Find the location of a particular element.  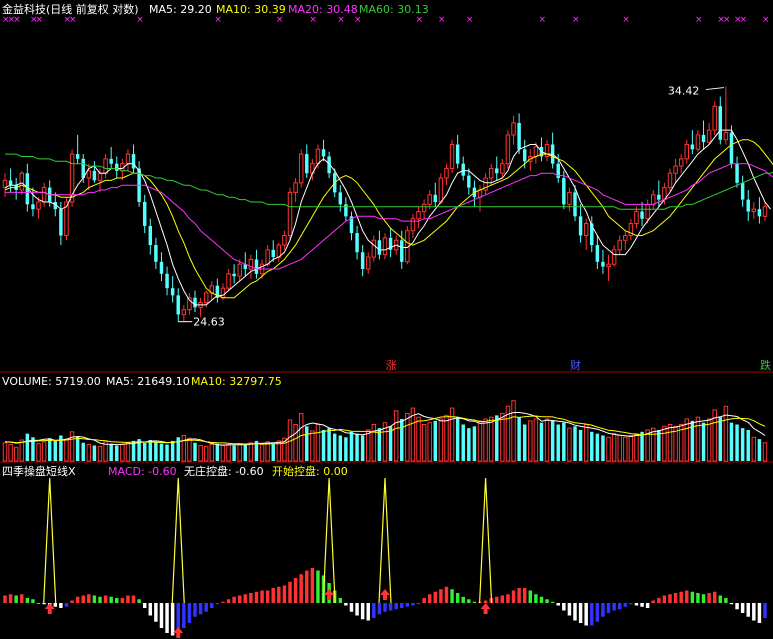

high-label: 34.42 is located at coordinates (684, 91).